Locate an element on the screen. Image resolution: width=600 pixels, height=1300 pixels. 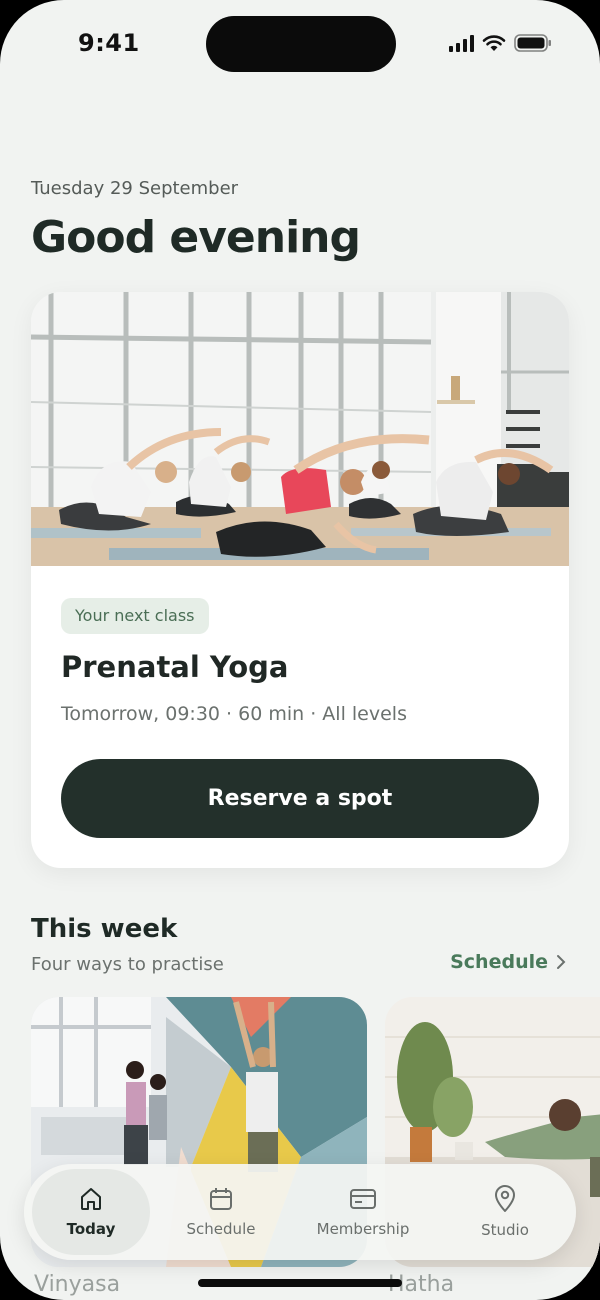
dynamic-island is located at coordinates (301, 44).